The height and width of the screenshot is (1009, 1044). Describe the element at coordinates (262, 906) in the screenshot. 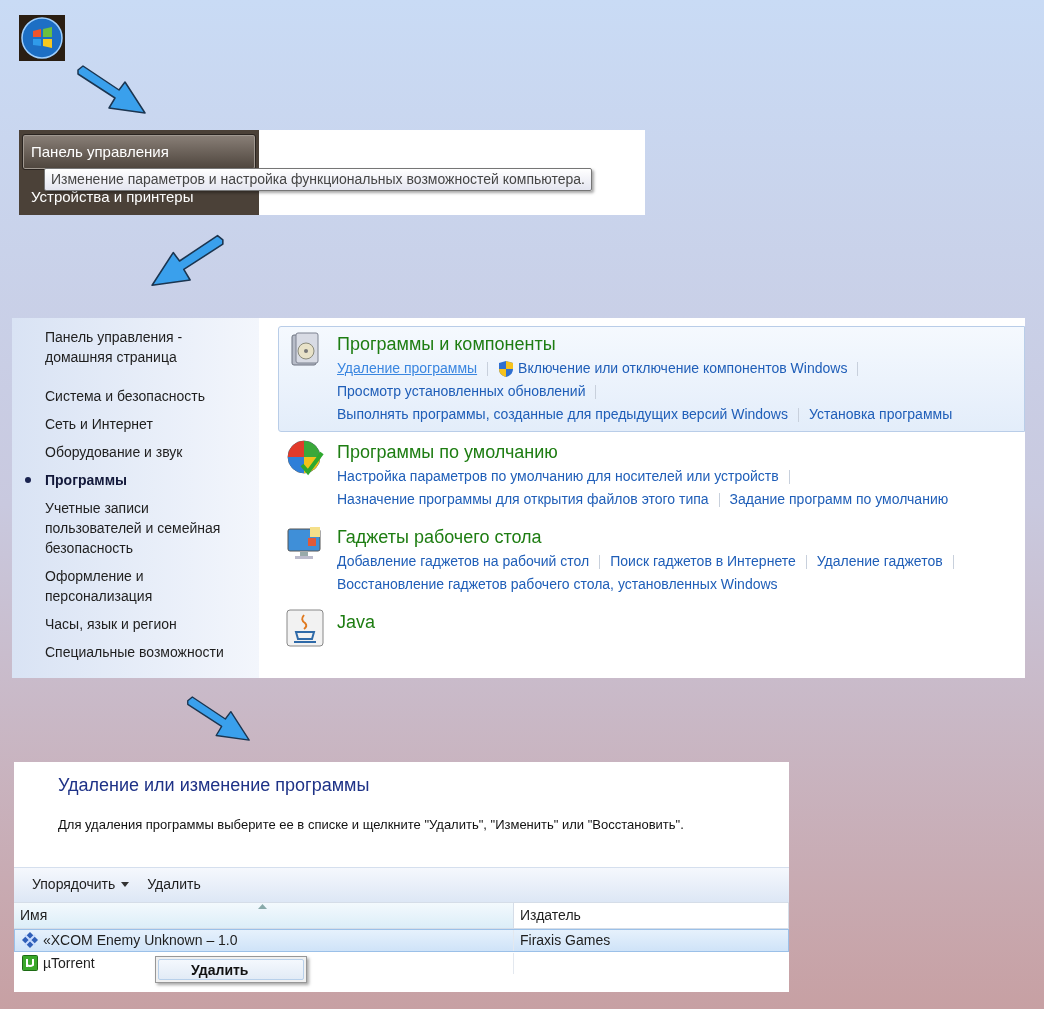

I see `sort-arrow-icon` at that location.